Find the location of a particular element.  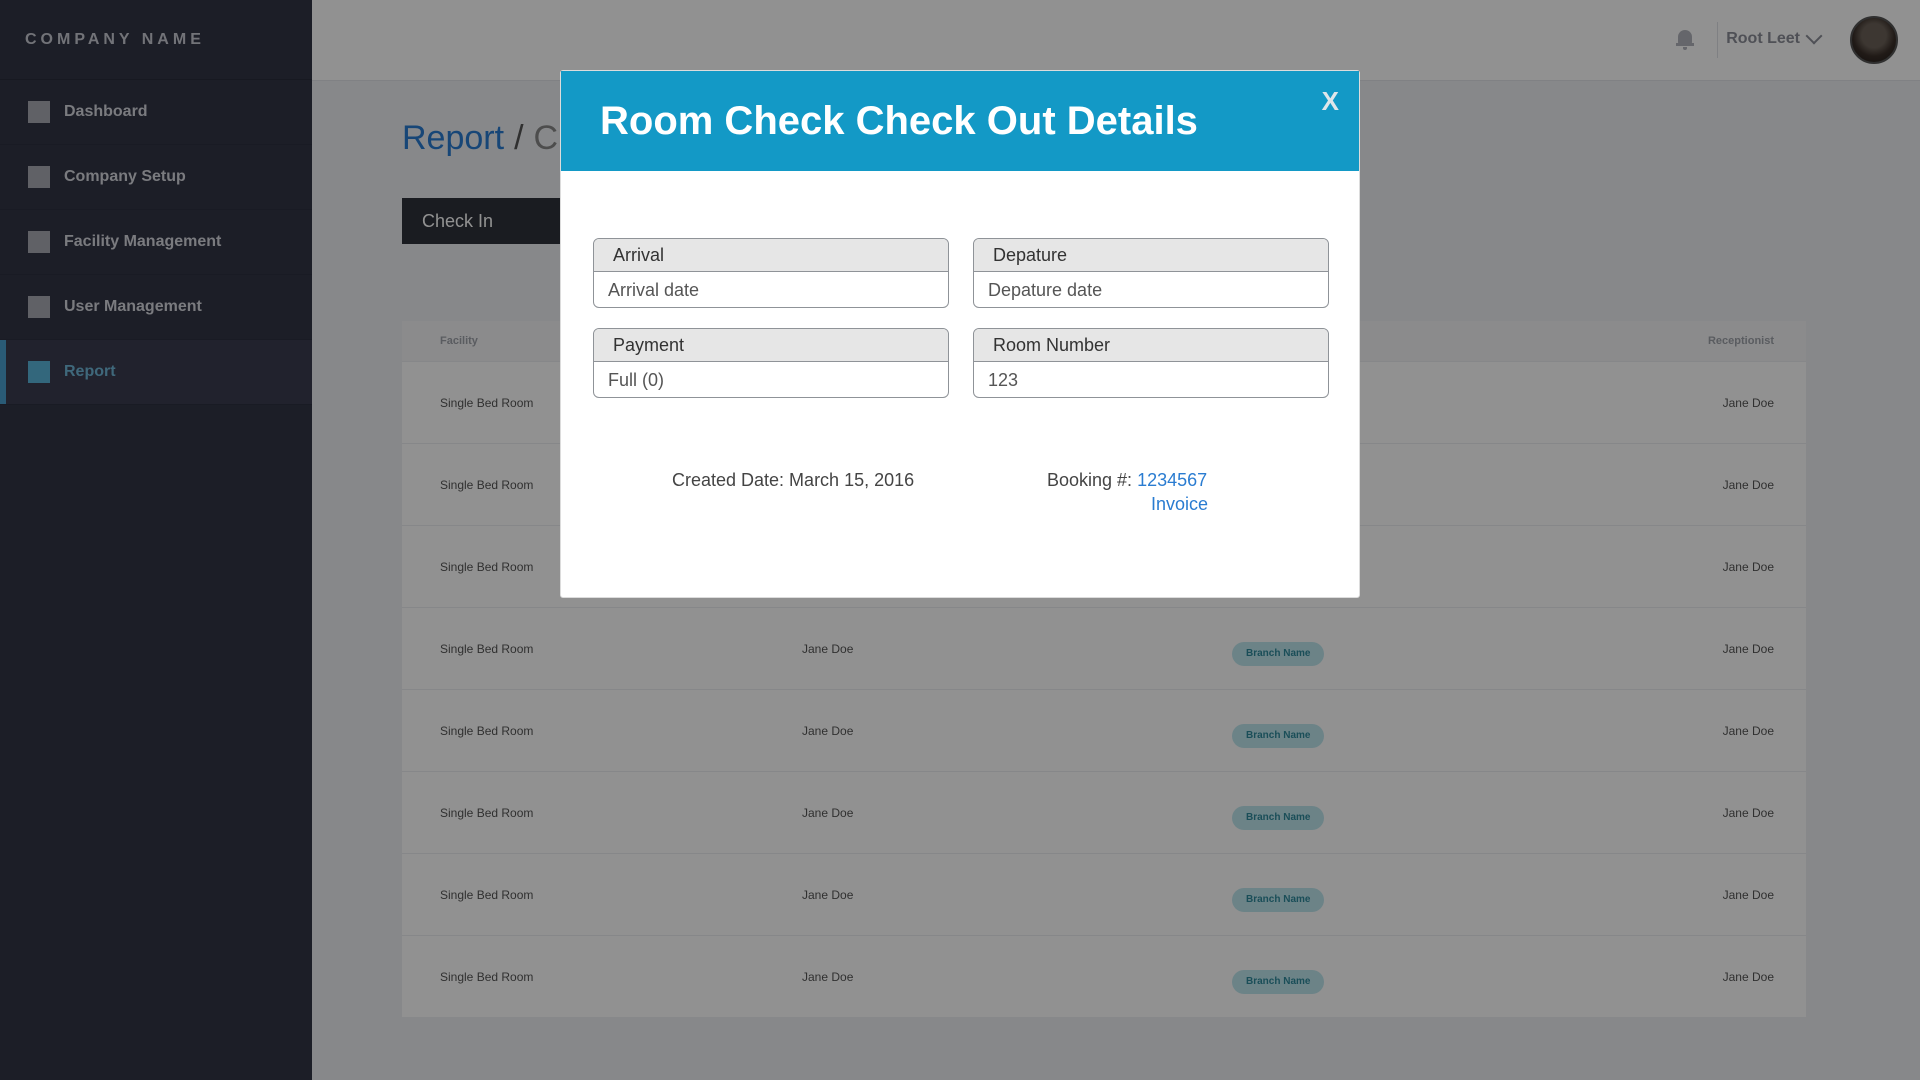

departure-value: Depature date is located at coordinates (1045, 290).